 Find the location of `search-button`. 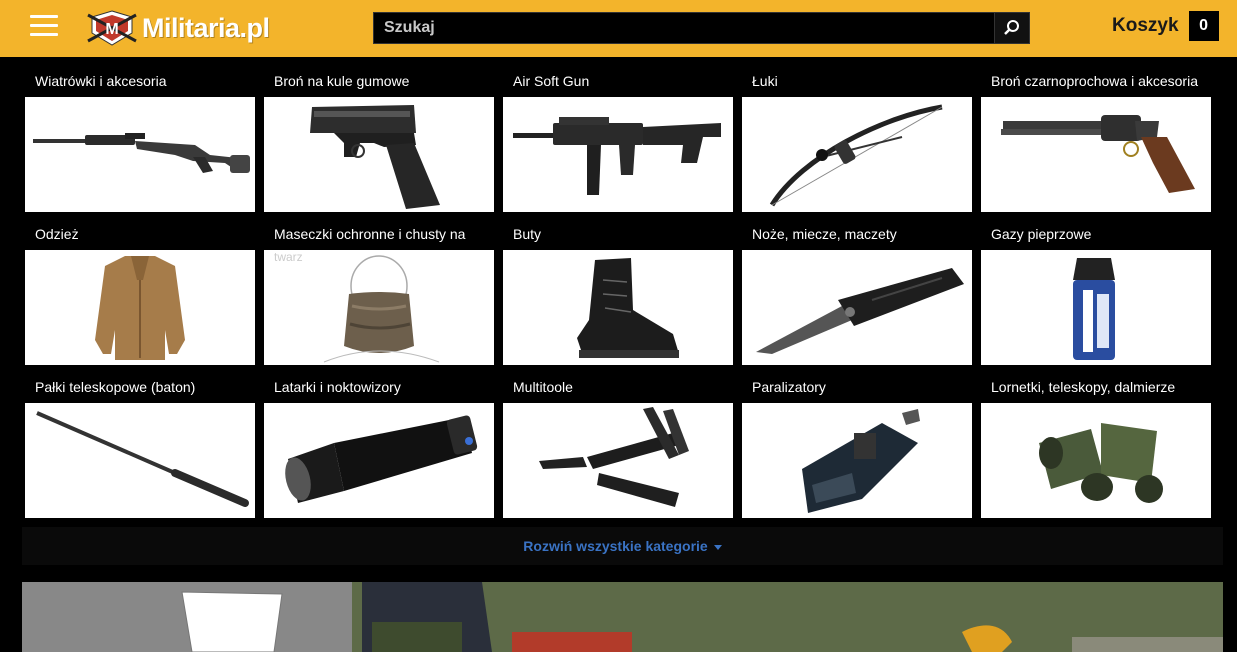

search-button is located at coordinates (1011, 28).